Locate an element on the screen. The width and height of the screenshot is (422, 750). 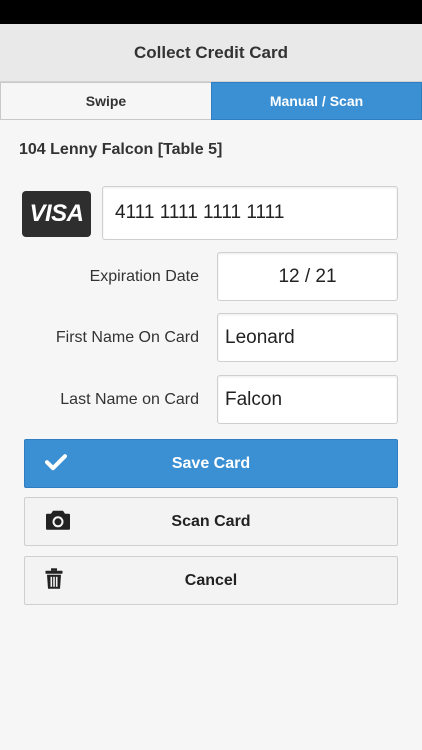
save-card-button: Save Card is located at coordinates (211, 463).